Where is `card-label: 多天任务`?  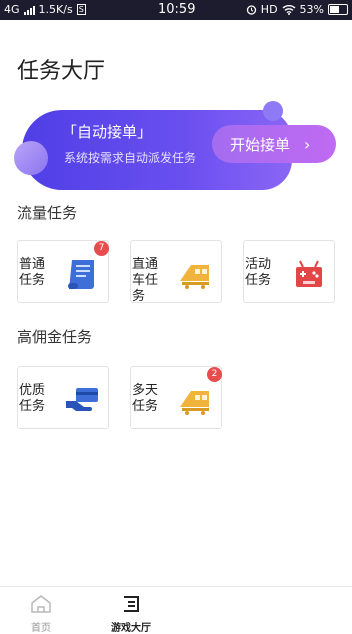 card-label: 多天任务 is located at coordinates (145, 398).